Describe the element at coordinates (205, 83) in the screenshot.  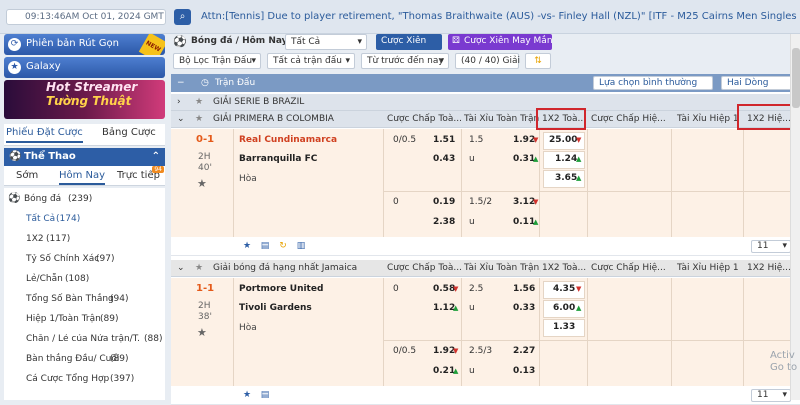
I see `clock-icon: ◷` at that location.